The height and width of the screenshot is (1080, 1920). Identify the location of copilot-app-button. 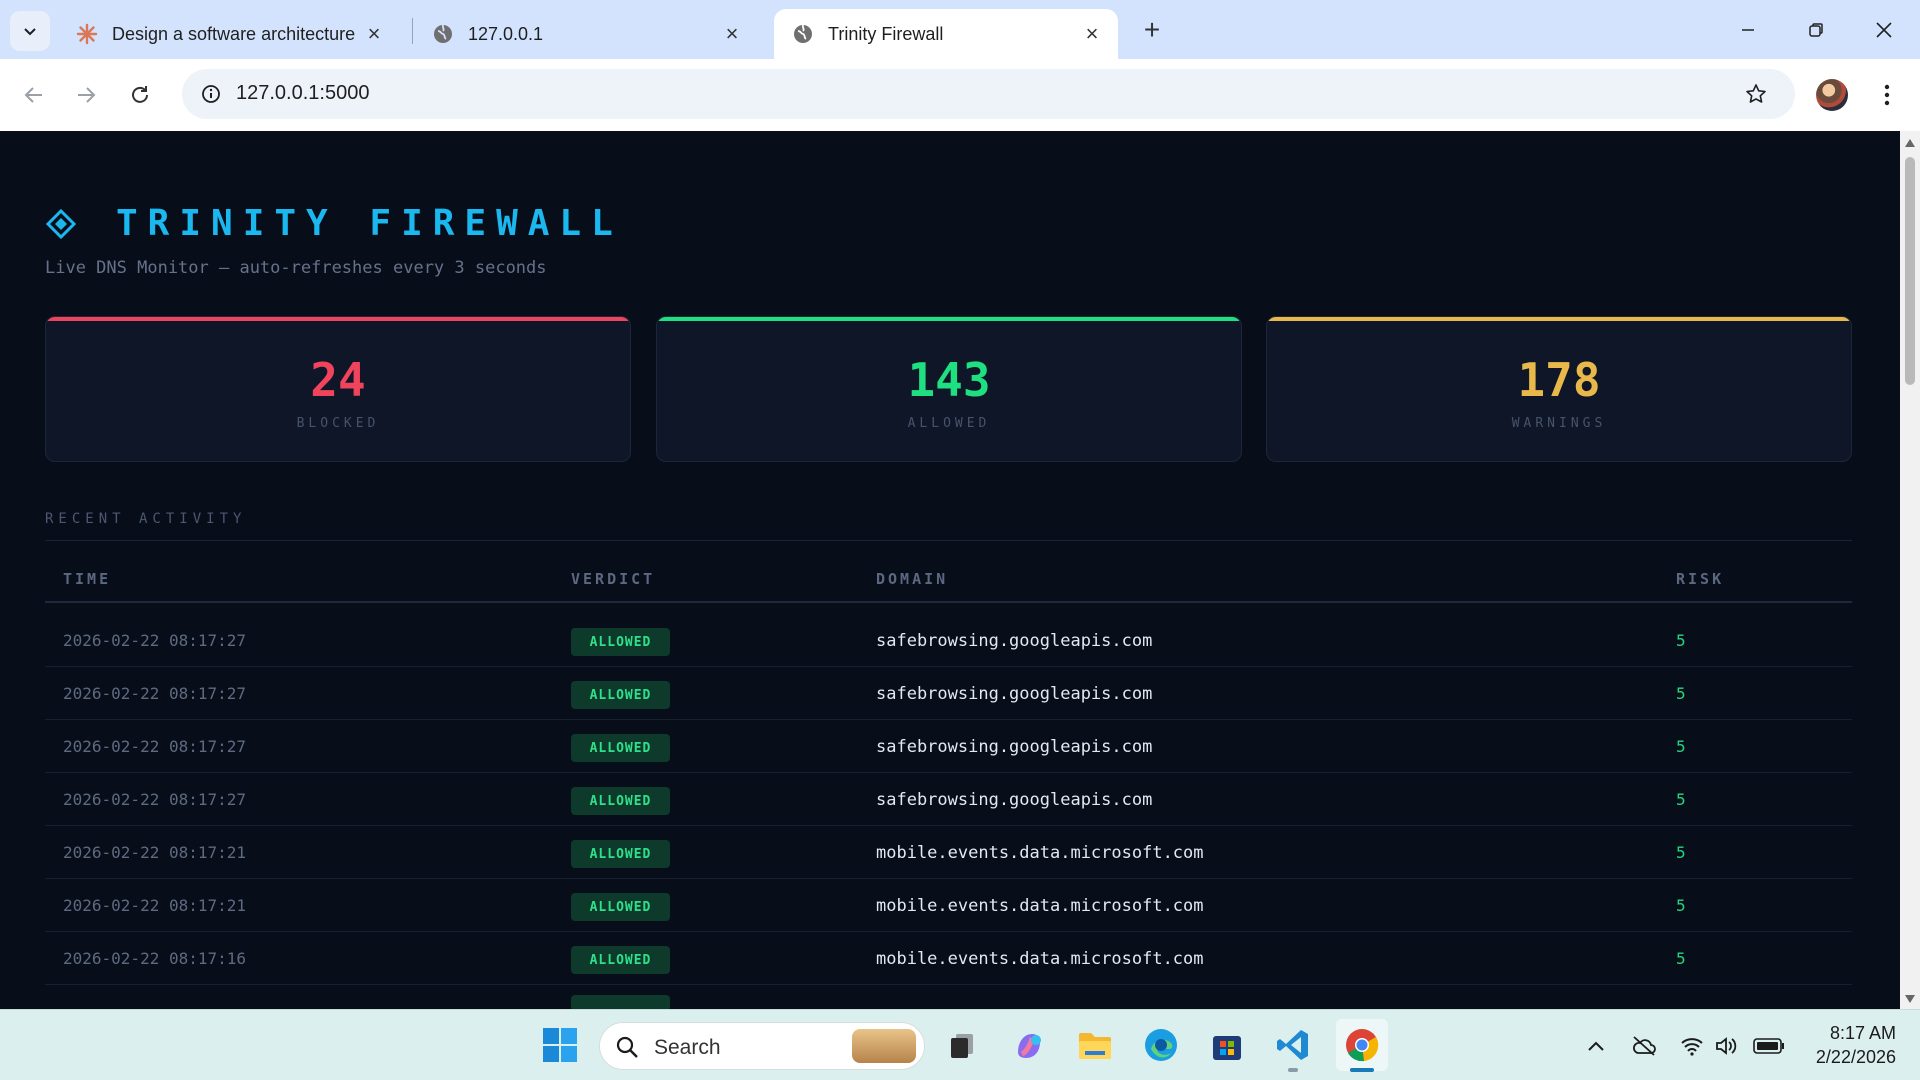
(1029, 1045).